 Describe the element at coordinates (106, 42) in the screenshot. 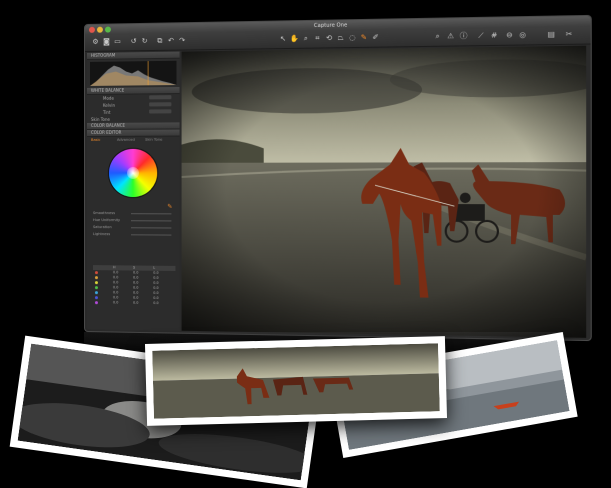

I see `camera-icon: ◙` at that location.